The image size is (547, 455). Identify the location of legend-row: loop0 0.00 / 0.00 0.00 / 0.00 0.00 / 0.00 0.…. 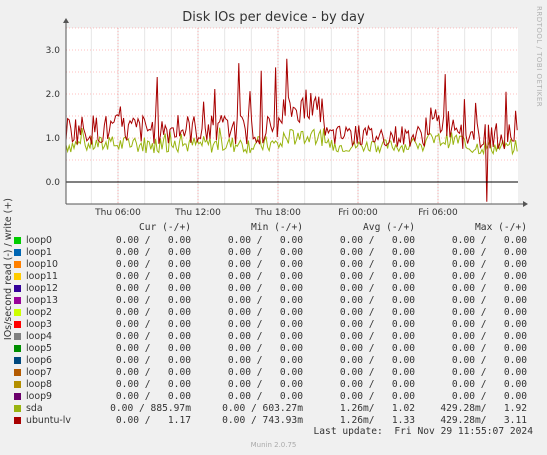
(274, 241).